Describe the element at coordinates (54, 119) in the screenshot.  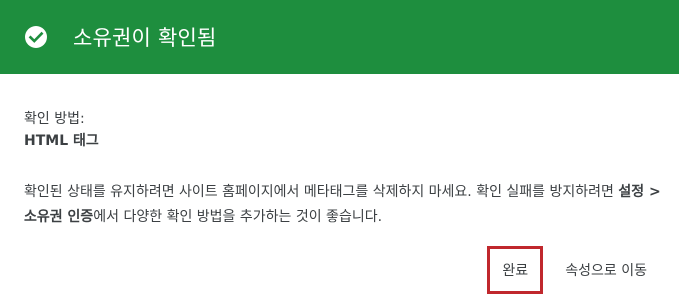
I see `method-label: 확인 방법:` at that location.